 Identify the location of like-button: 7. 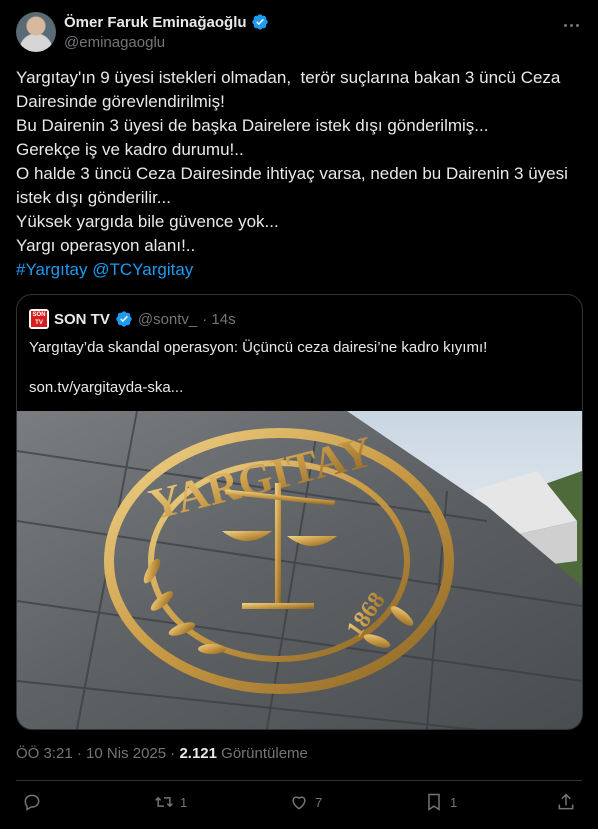
(305, 802).